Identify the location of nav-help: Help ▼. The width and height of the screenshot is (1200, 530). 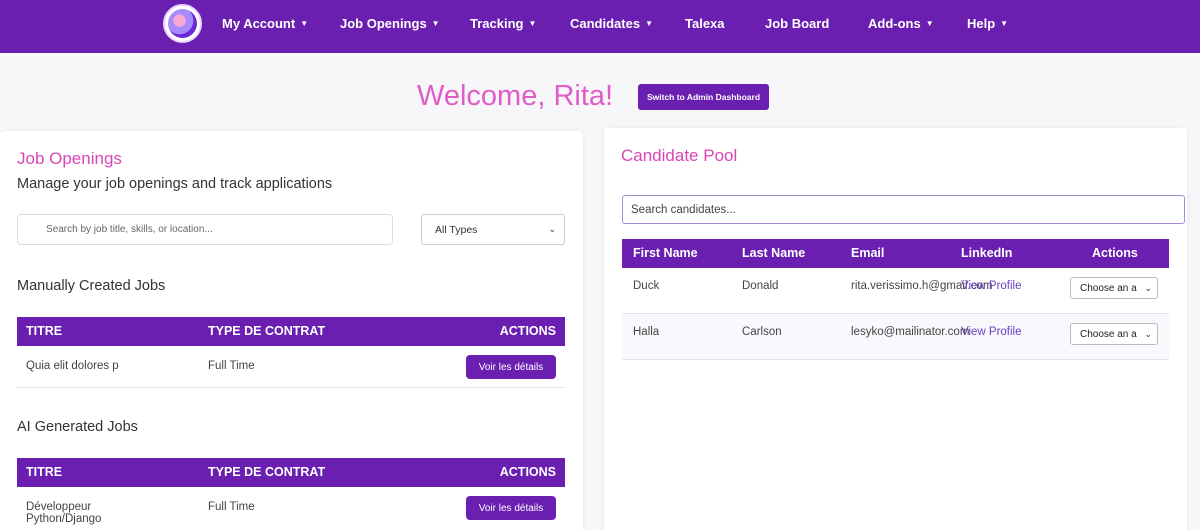
(987, 23).